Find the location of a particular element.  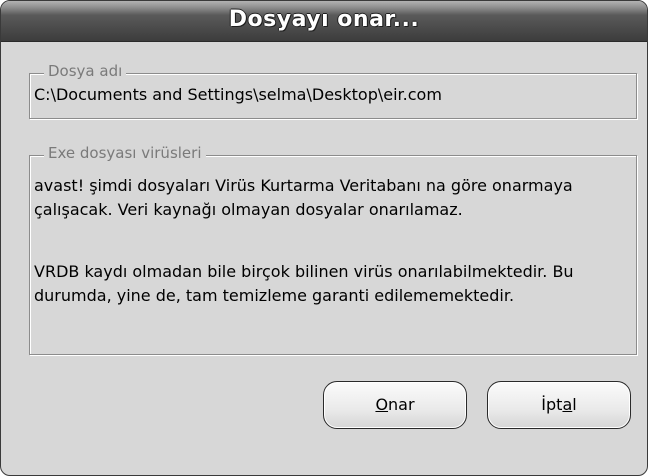

repair-button: Onar is located at coordinates (395, 405).